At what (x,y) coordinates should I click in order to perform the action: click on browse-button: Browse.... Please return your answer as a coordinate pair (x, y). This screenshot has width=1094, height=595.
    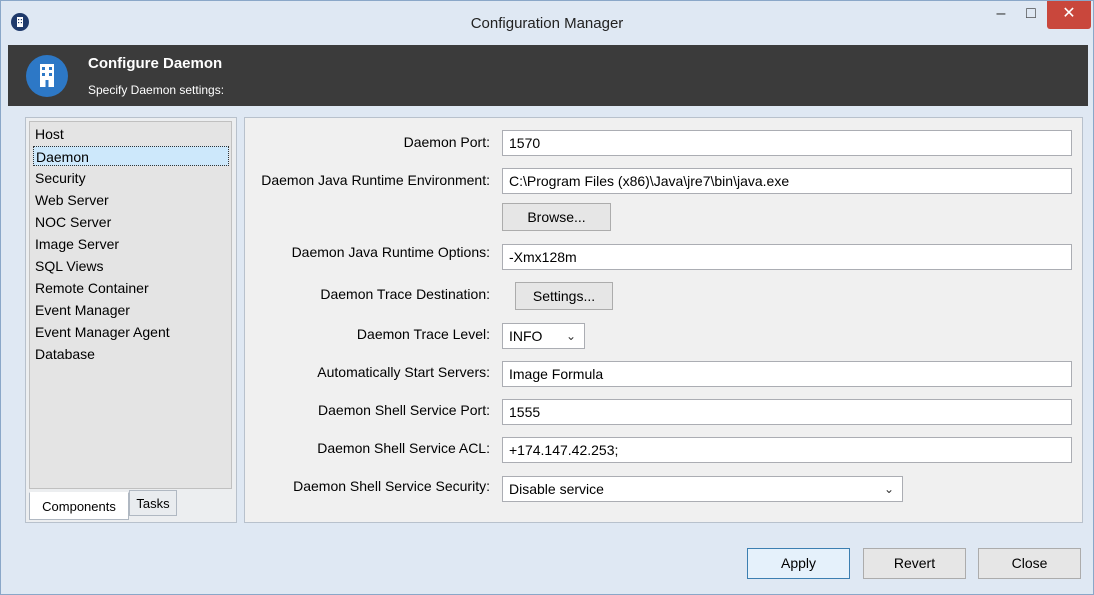
    Looking at the image, I should click on (556, 217).